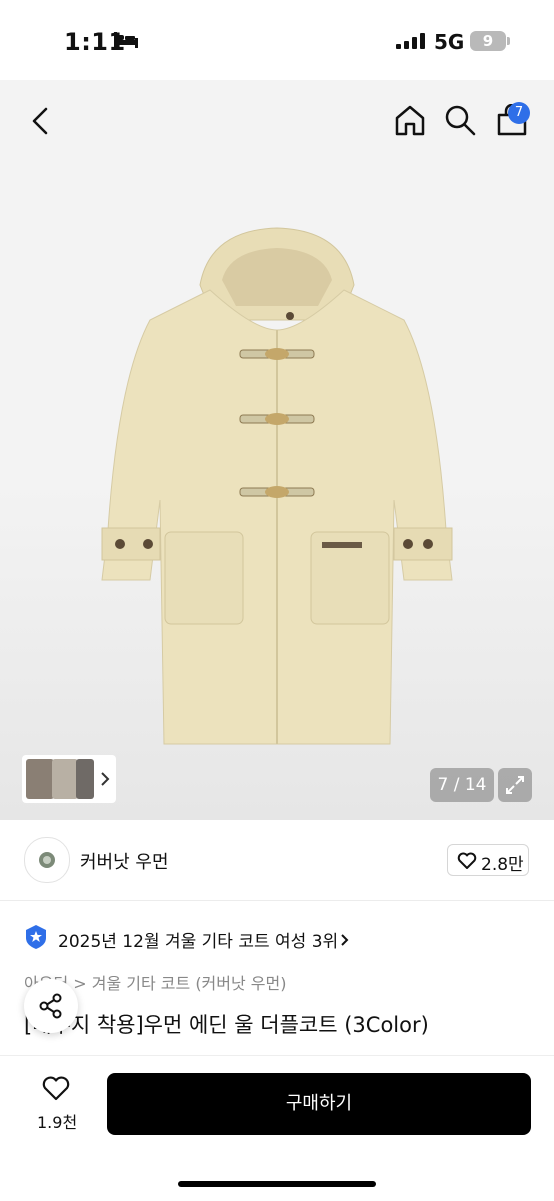 The height and width of the screenshot is (1201, 554). I want to click on wishlist-heart-icon, so click(56, 1089).